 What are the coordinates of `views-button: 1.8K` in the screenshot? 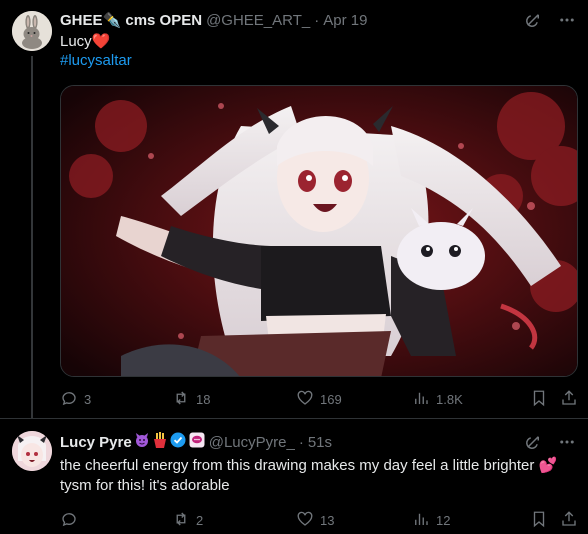 It's located at (437, 399).